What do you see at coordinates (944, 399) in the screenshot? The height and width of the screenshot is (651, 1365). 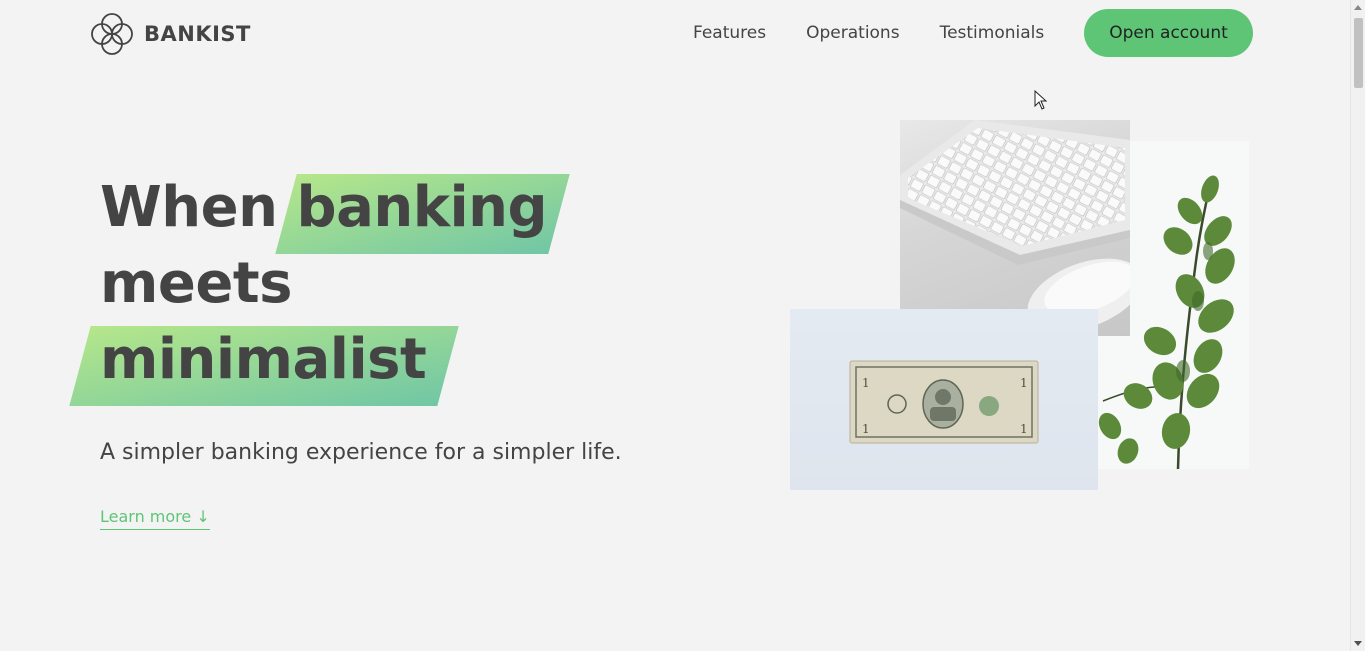 I see `dollar-bill-image: 1 1 1 1` at bounding box center [944, 399].